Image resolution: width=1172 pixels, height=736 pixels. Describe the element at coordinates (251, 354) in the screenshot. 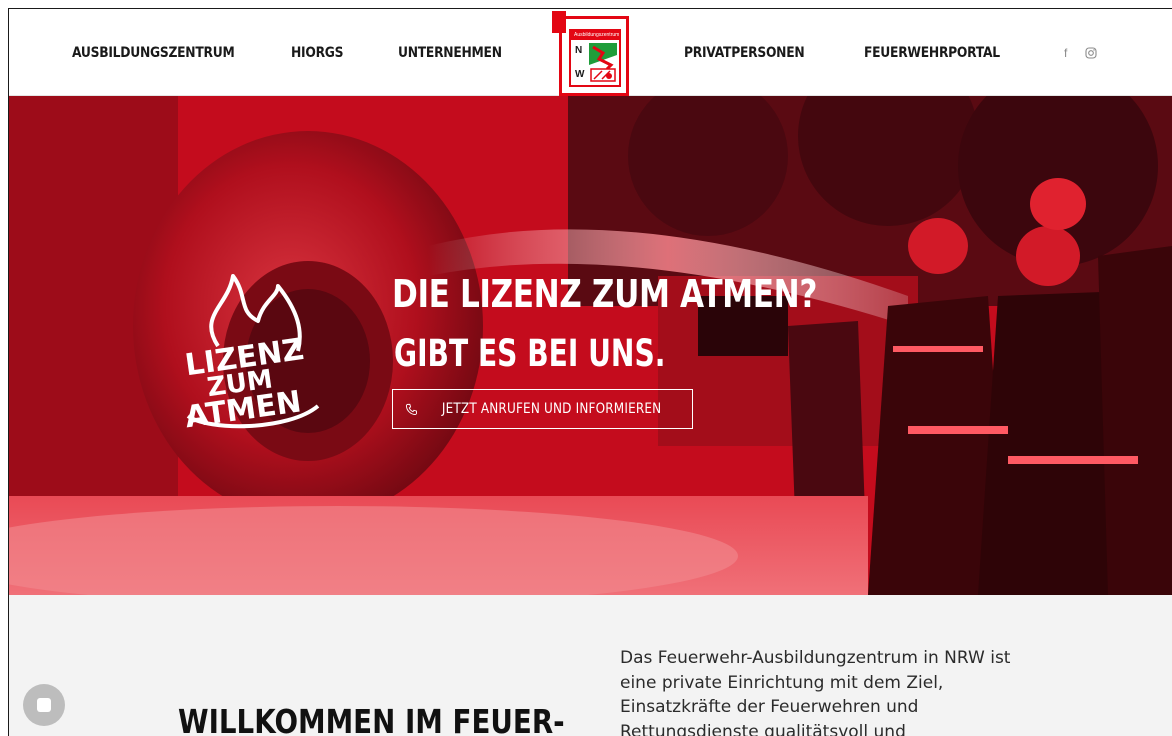

I see `lizenz-zum-atmen-badge-icon: LIZENZ ZUM ATMEN` at that location.